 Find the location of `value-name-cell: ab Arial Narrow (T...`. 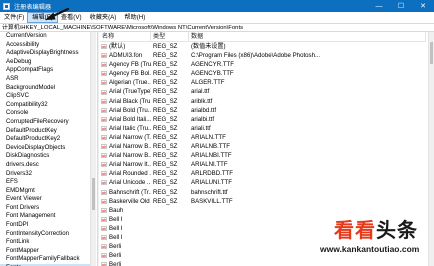

value-name-cell: ab Arial Narrow (T... is located at coordinates (125, 137).